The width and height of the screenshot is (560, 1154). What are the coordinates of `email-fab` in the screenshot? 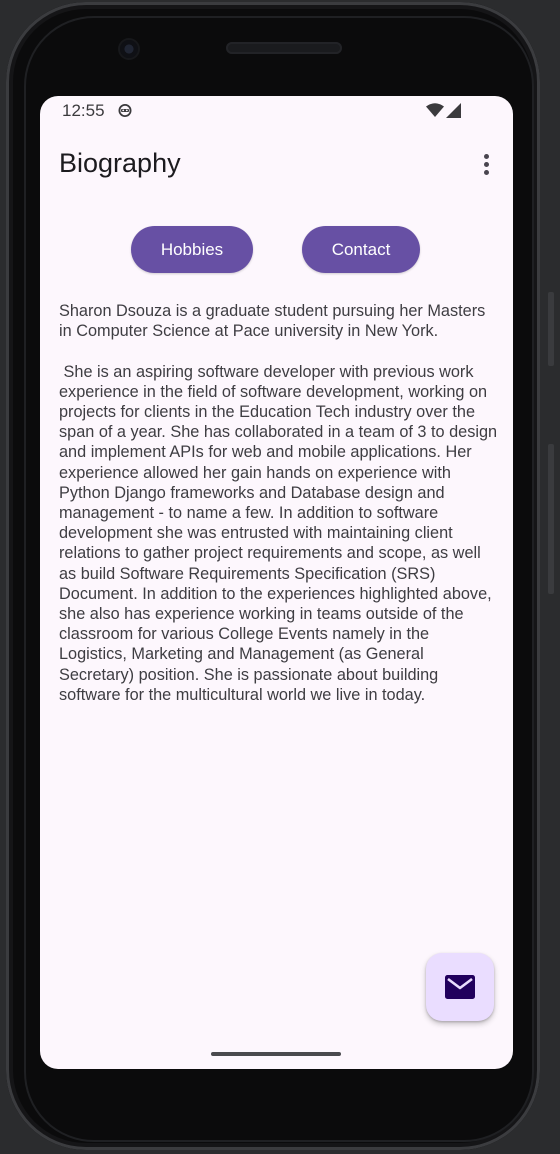 It's located at (460, 987).